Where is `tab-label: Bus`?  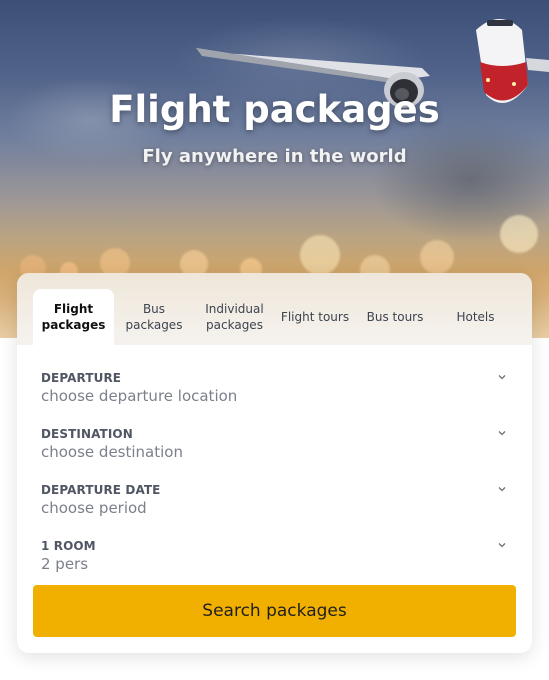
tab-label: Bus is located at coordinates (154, 309).